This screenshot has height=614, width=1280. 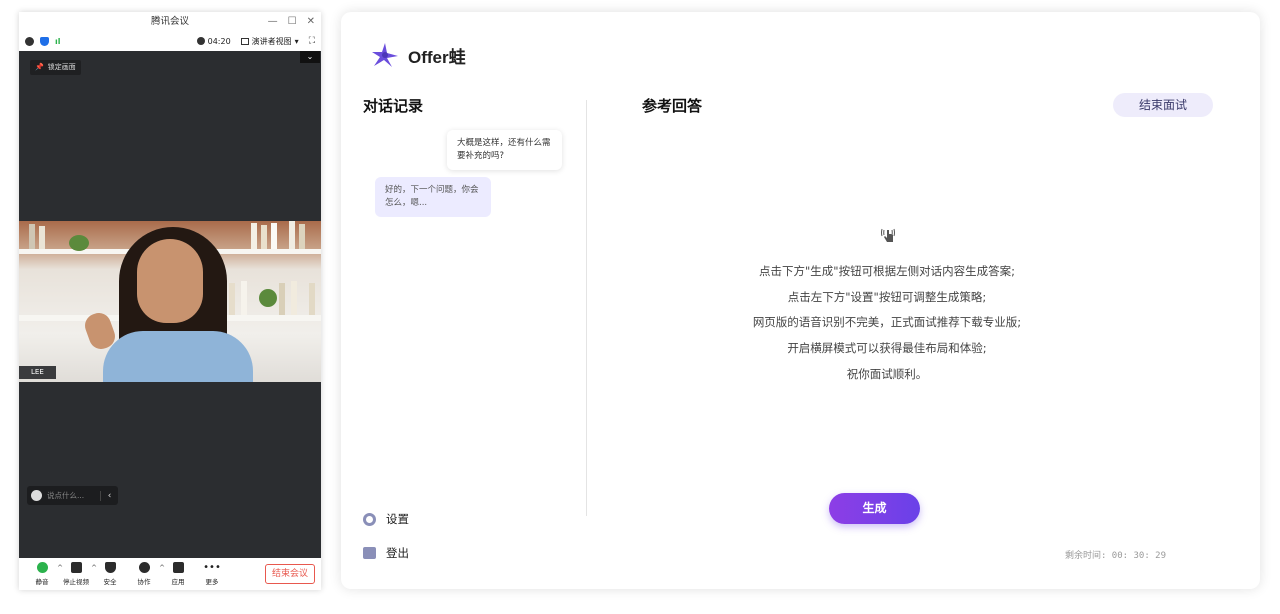 What do you see at coordinates (55, 67) in the screenshot?
I see `lock-view-button: 📌 锁定画面` at bounding box center [55, 67].